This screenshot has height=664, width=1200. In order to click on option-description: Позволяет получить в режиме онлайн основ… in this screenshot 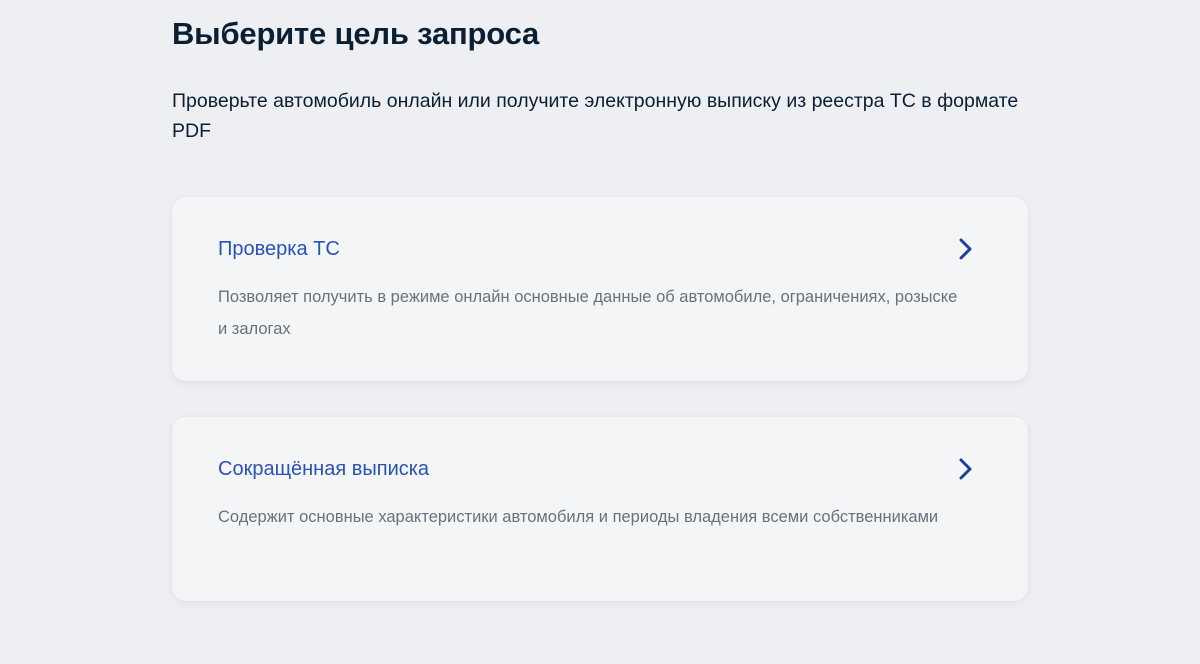, I will do `click(588, 313)`.